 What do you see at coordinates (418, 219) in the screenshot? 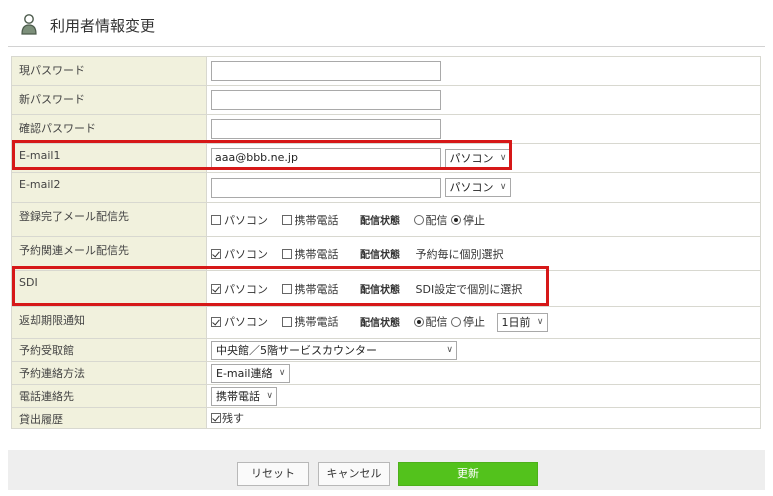
I see `reg-mail-deliver-radio` at bounding box center [418, 219].